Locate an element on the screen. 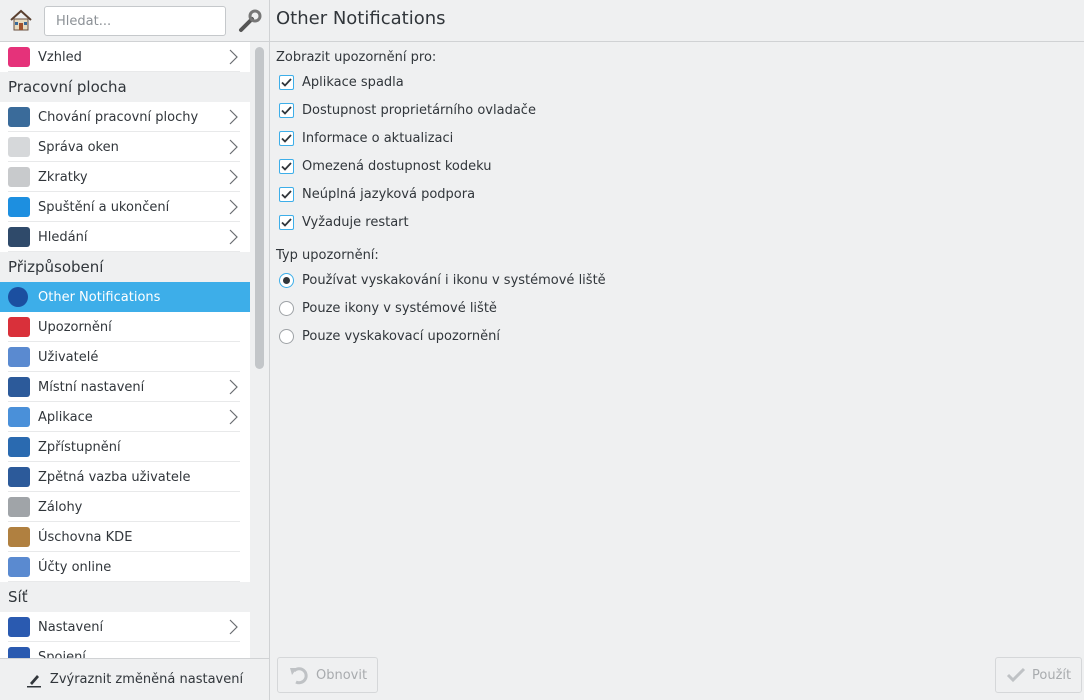  sidebar-item: Úschovna KDE is located at coordinates (125, 537).